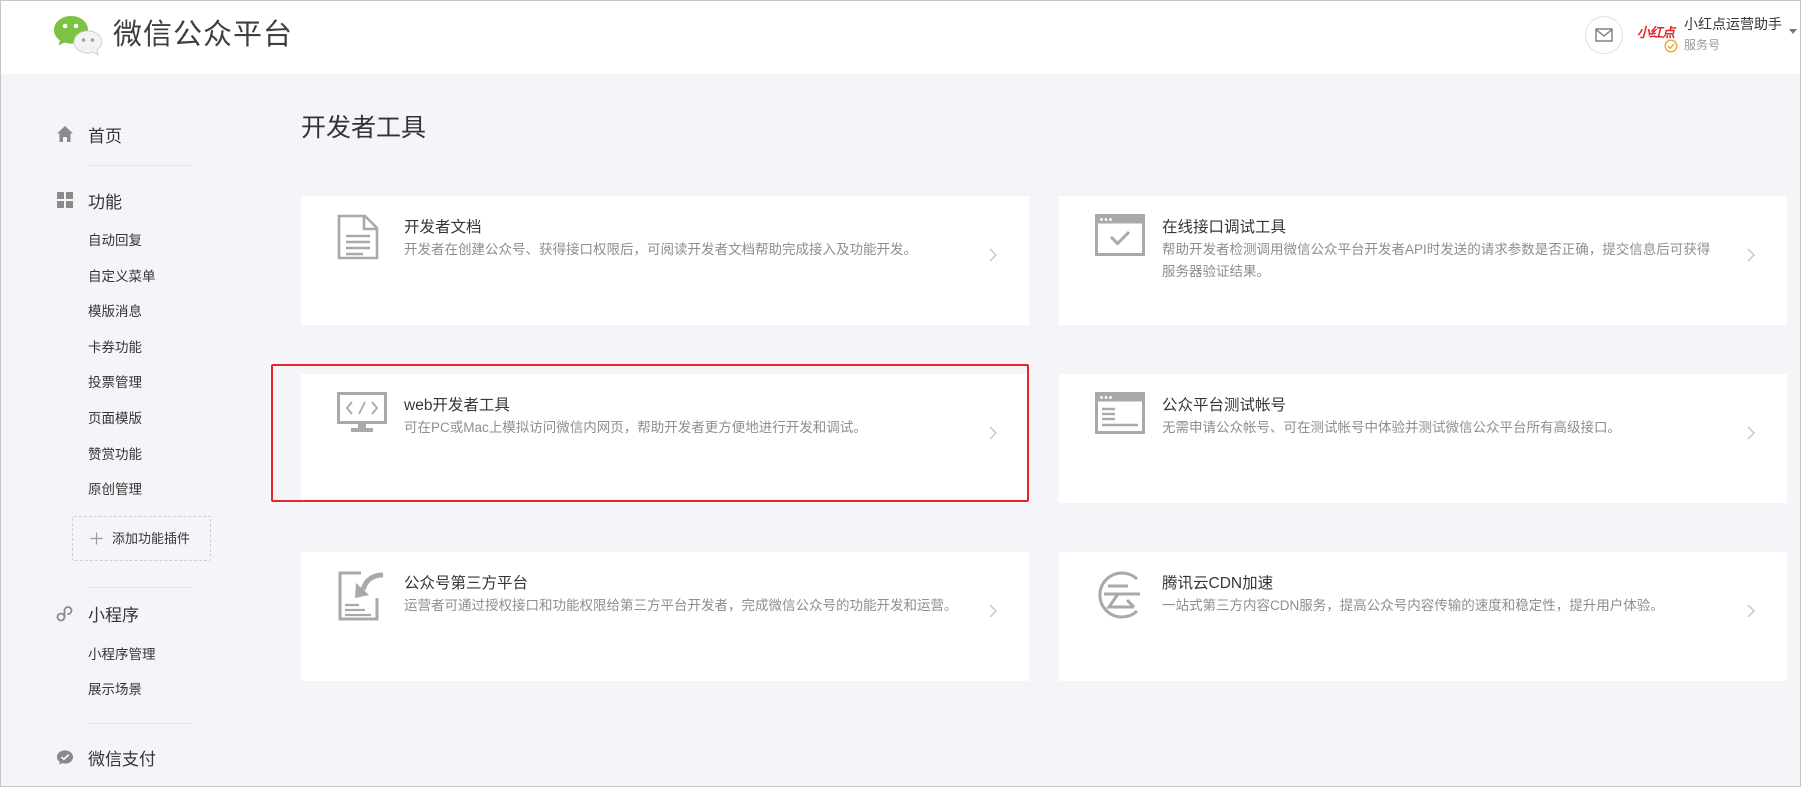 The image size is (1801, 787). What do you see at coordinates (443, 227) in the screenshot?
I see `card-title: 开发者文档` at bounding box center [443, 227].